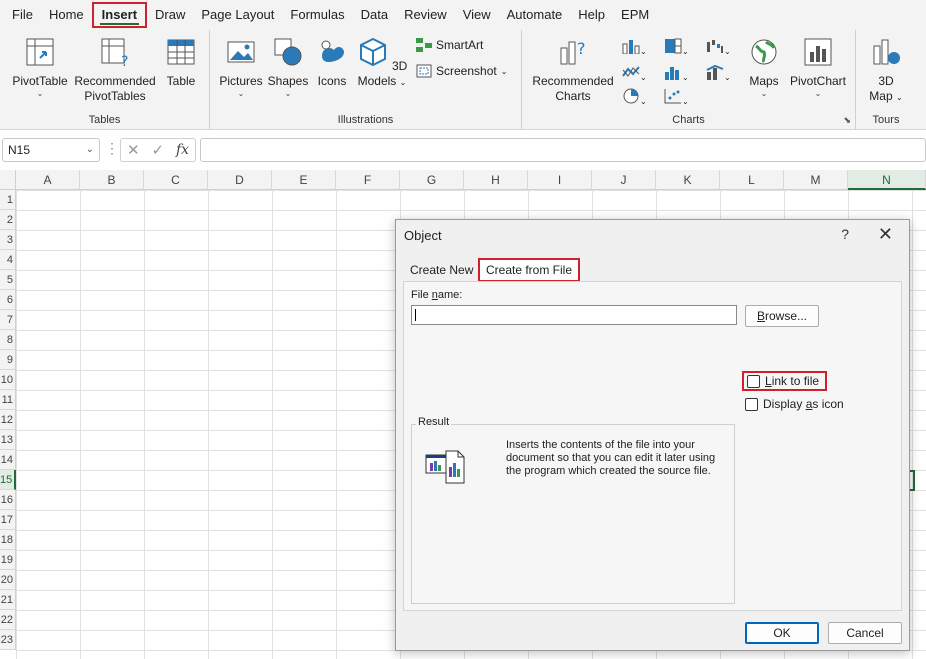 The image size is (926, 659). Describe the element at coordinates (112, 148) in the screenshot. I see `more-icon: ⋮` at that location.